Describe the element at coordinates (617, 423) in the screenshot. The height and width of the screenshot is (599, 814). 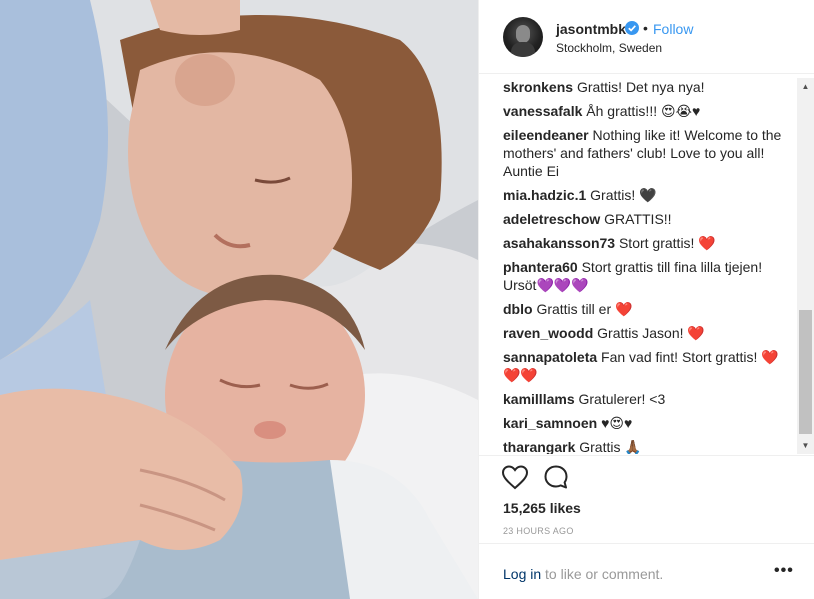
I see `comment-text: ♥😍♥` at that location.